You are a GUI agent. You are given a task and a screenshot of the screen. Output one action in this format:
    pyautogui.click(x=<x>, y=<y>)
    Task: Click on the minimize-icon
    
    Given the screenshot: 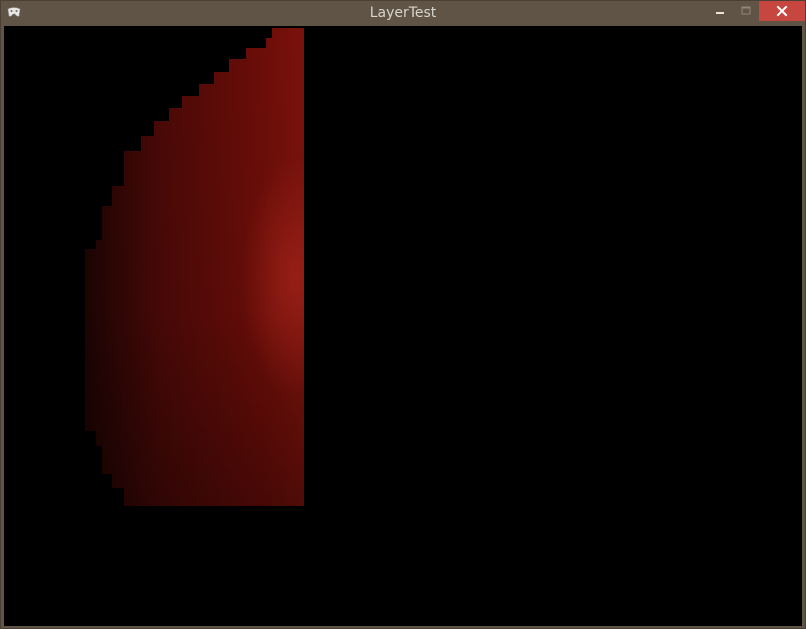 What is the action you would take?
    pyautogui.click(x=720, y=13)
    